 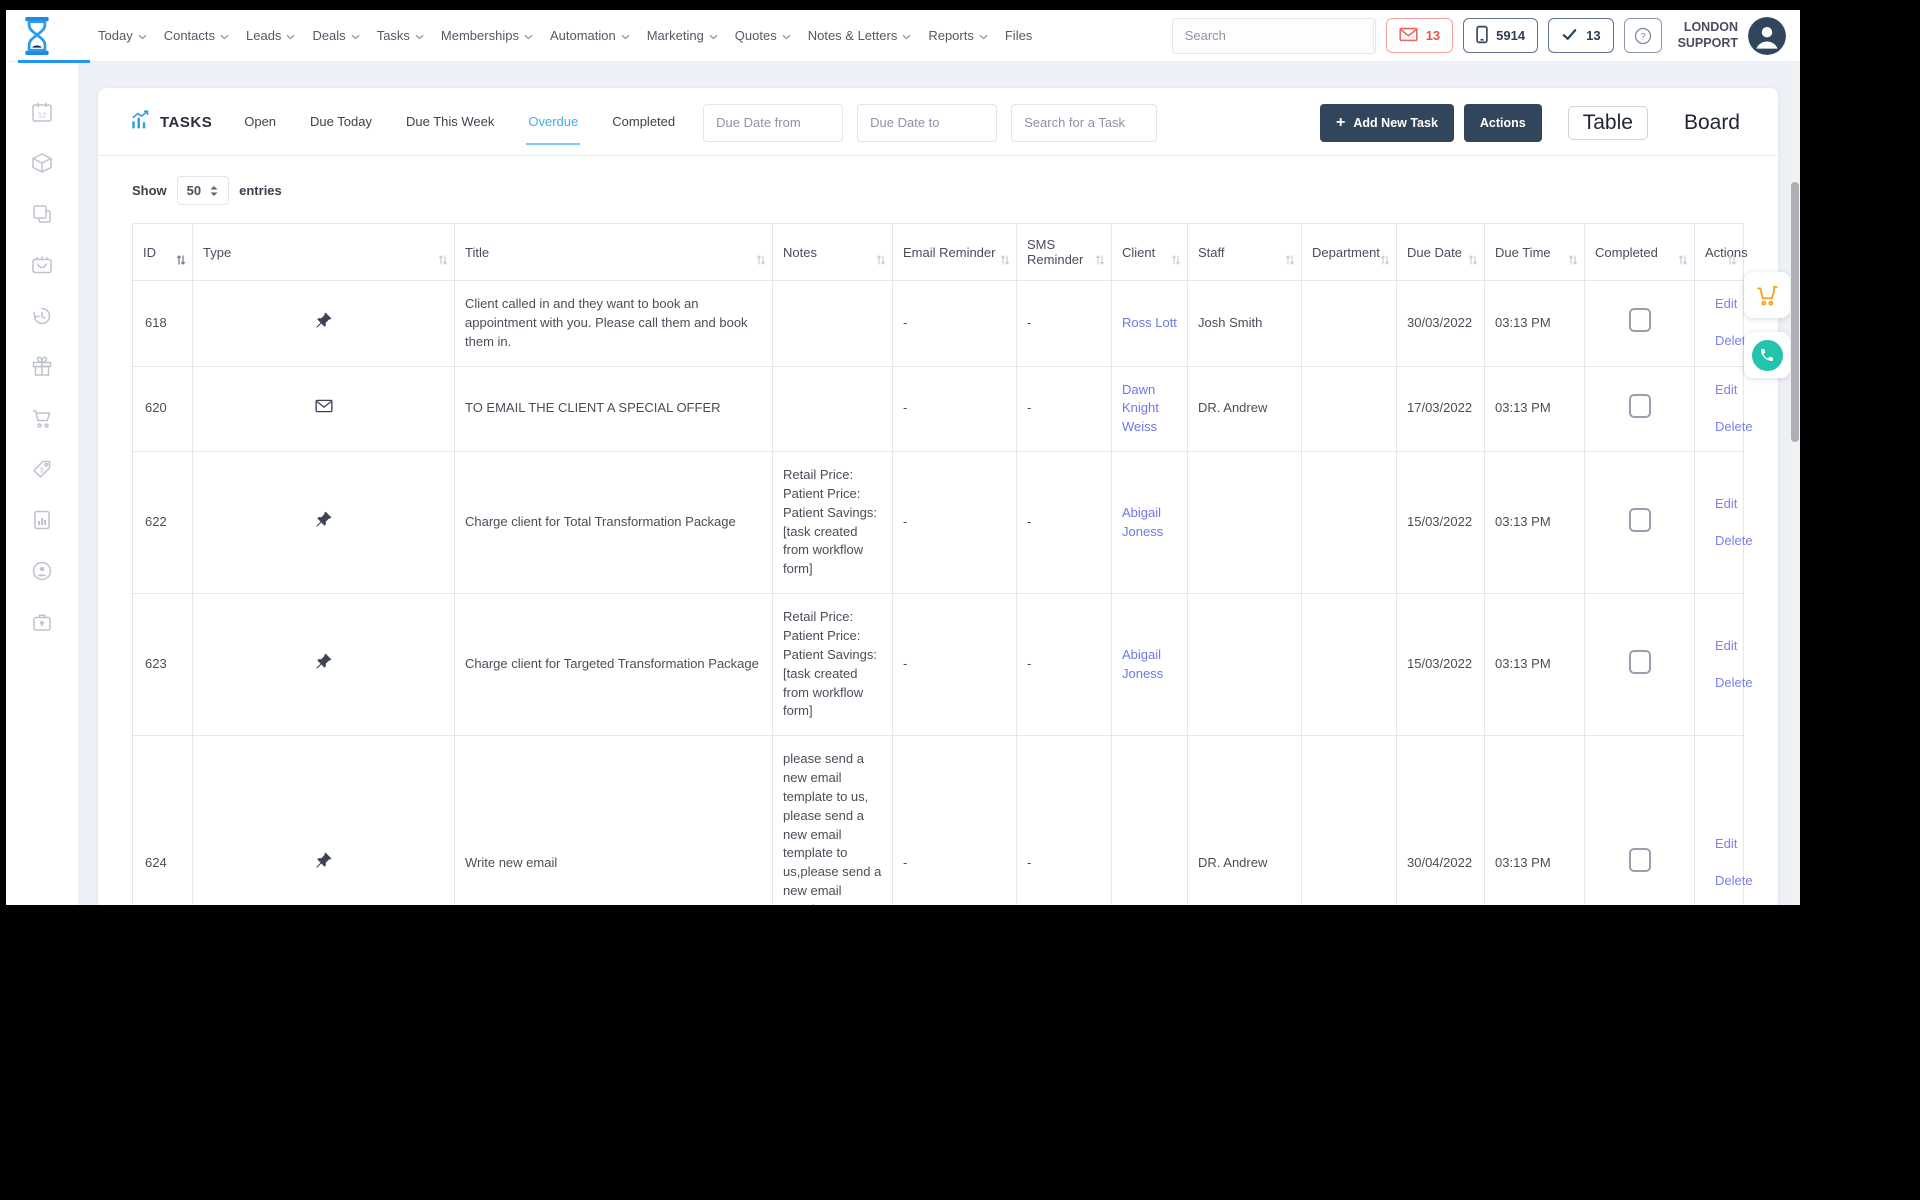 I want to click on till-icon, so click(x=42, y=265).